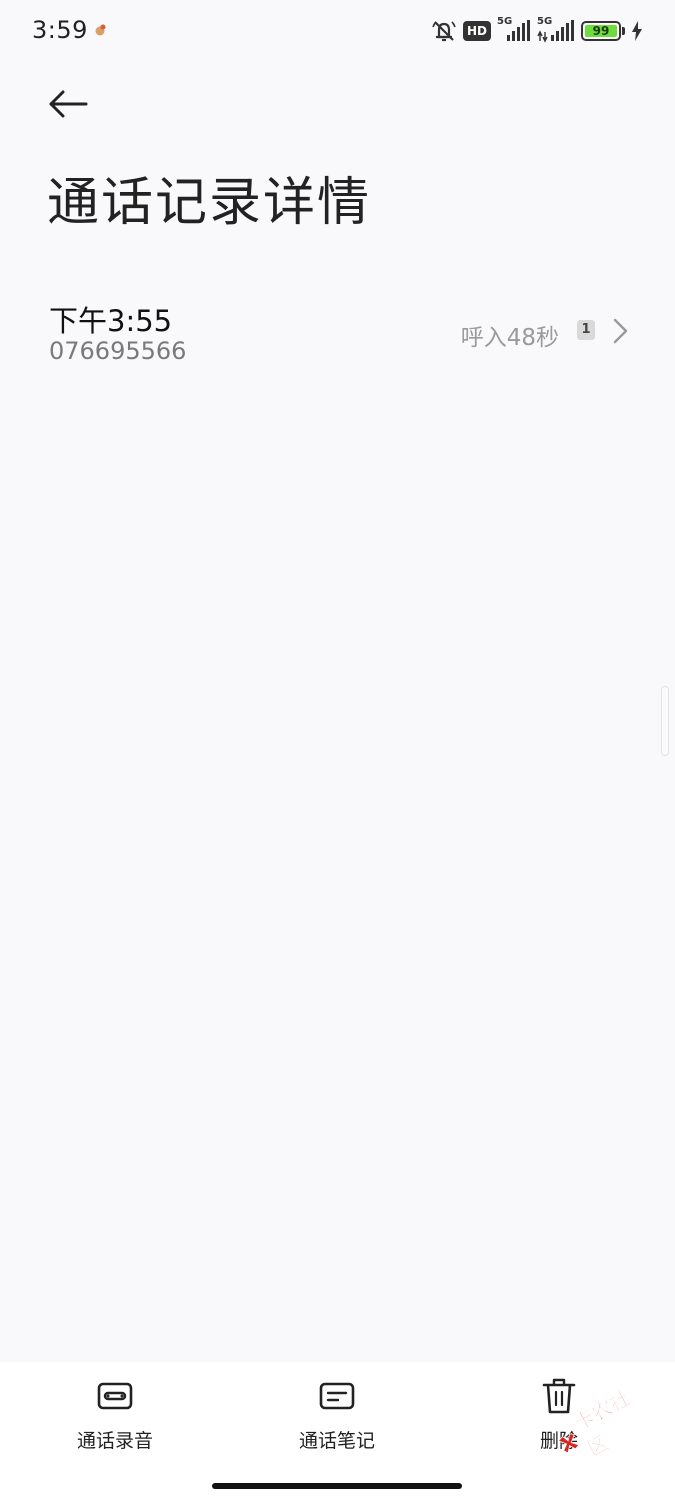 Image resolution: width=675 pixels, height=1500 pixels. Describe the element at coordinates (337, 1396) in the screenshot. I see `note-icon` at that location.